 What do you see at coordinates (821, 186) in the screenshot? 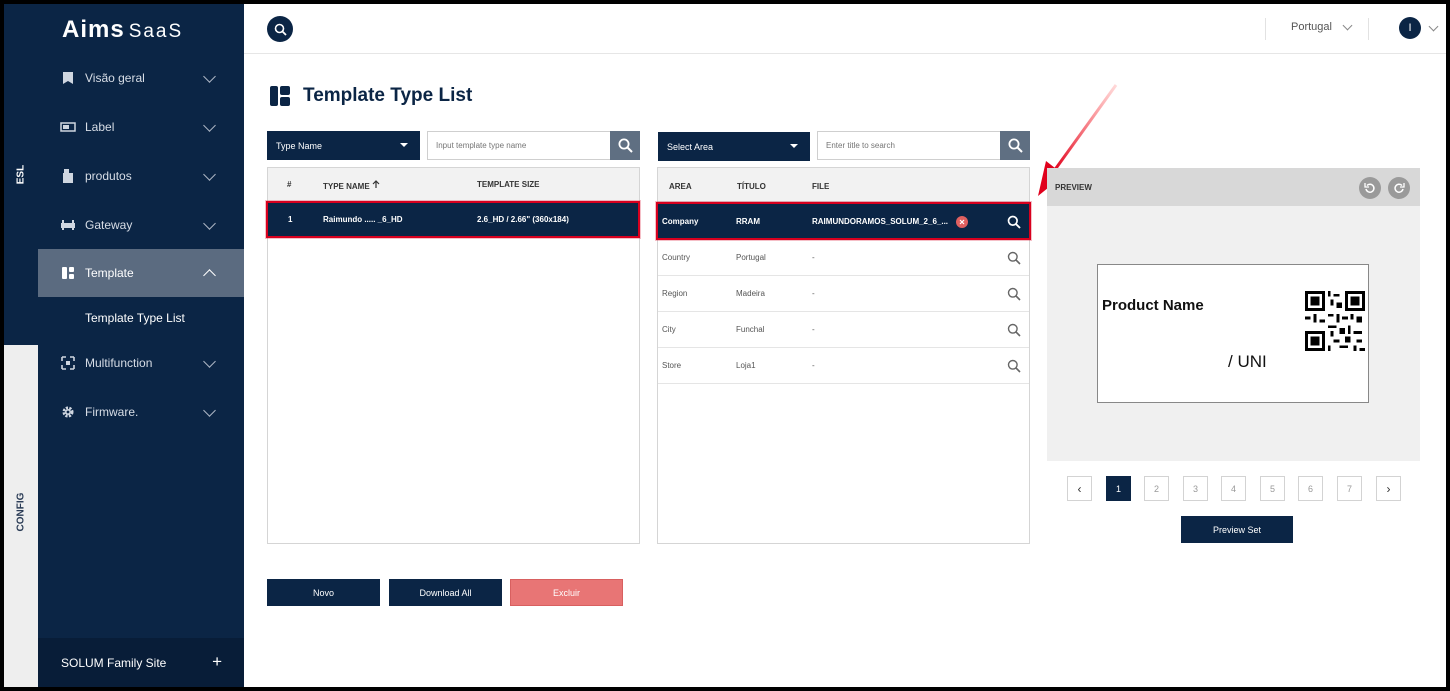
I see `column-header: FILE` at bounding box center [821, 186].